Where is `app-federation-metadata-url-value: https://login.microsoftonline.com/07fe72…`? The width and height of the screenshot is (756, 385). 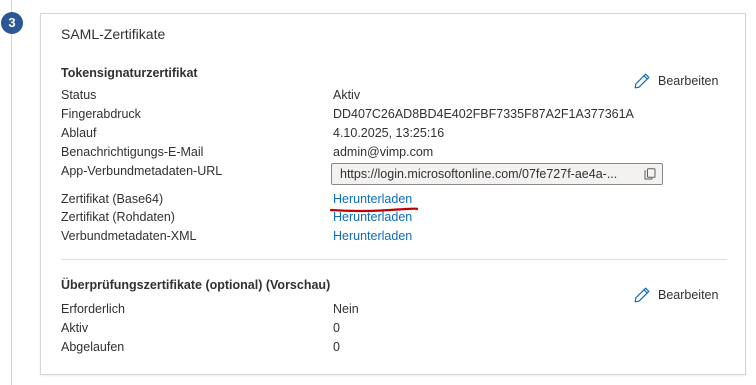 app-federation-metadata-url-value: https://login.microsoftonline.com/07fe72… is located at coordinates (487, 174).